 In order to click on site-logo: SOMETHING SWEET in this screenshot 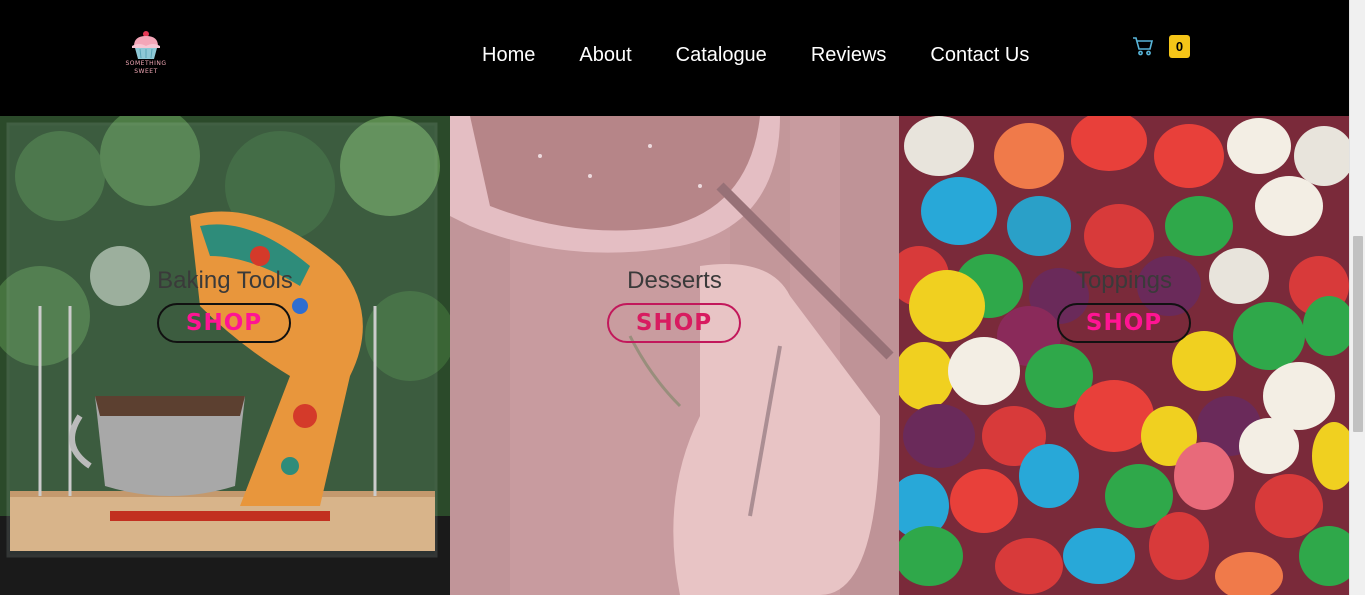, I will do `click(146, 55)`.